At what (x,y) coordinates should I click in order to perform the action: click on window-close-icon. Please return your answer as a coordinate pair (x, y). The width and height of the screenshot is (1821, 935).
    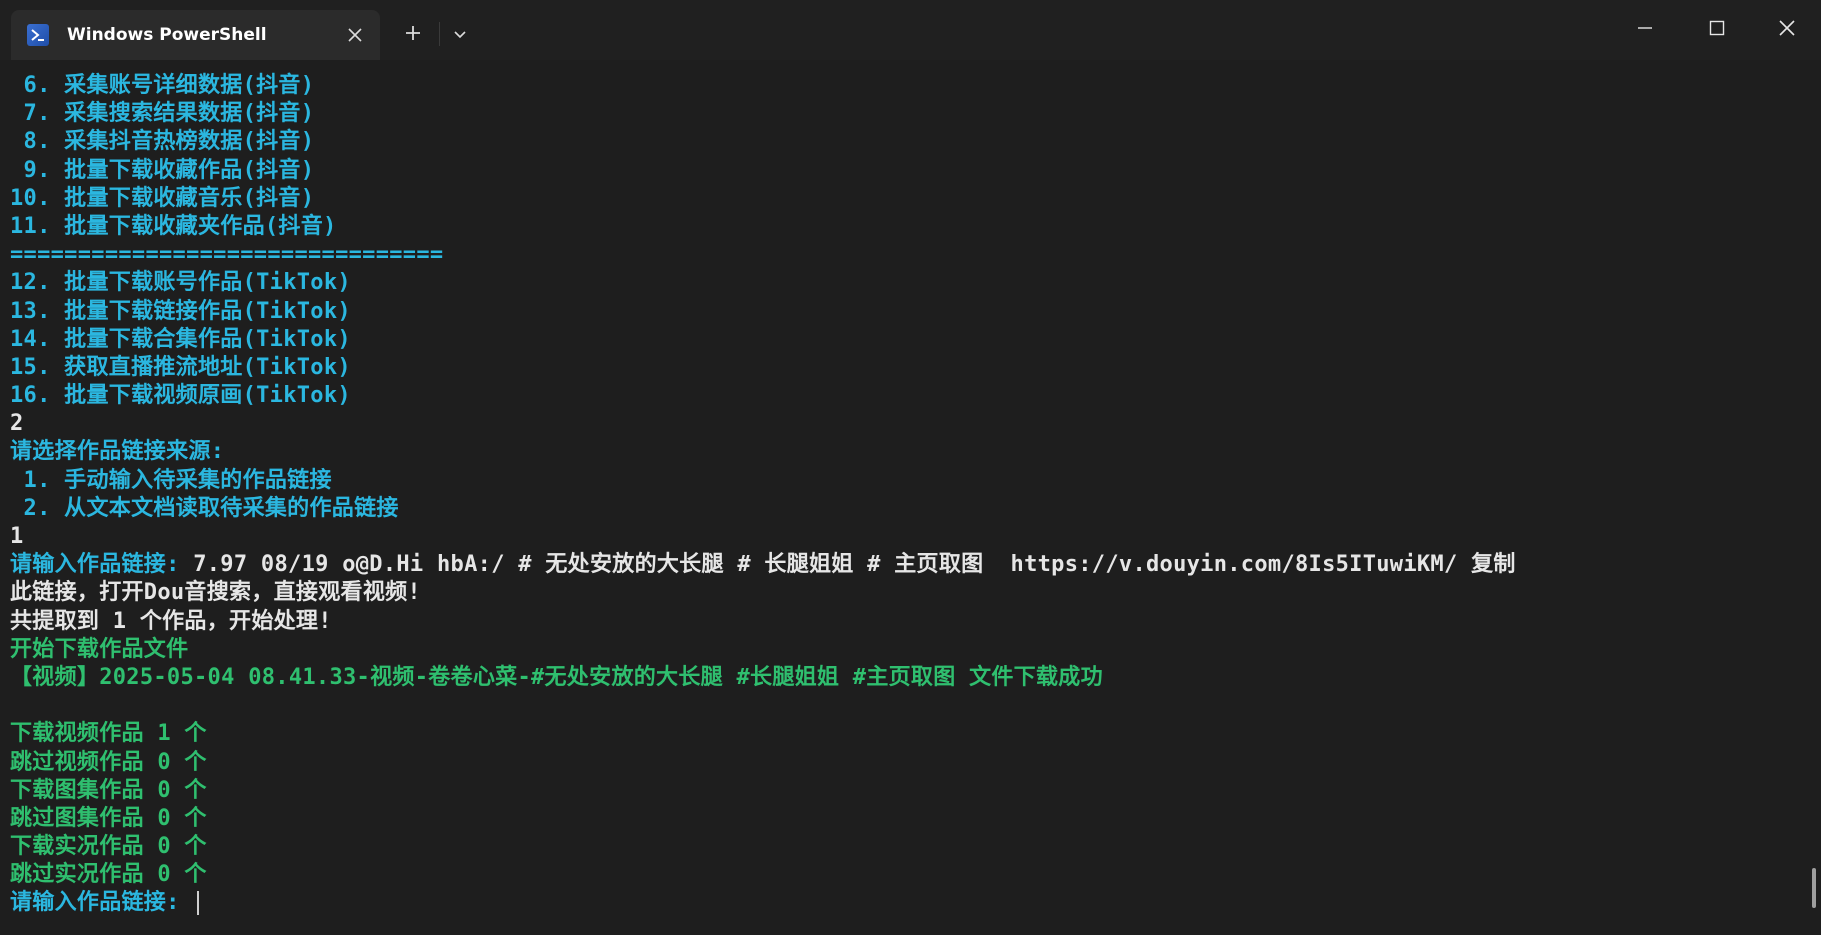
    Looking at the image, I should click on (1786, 28).